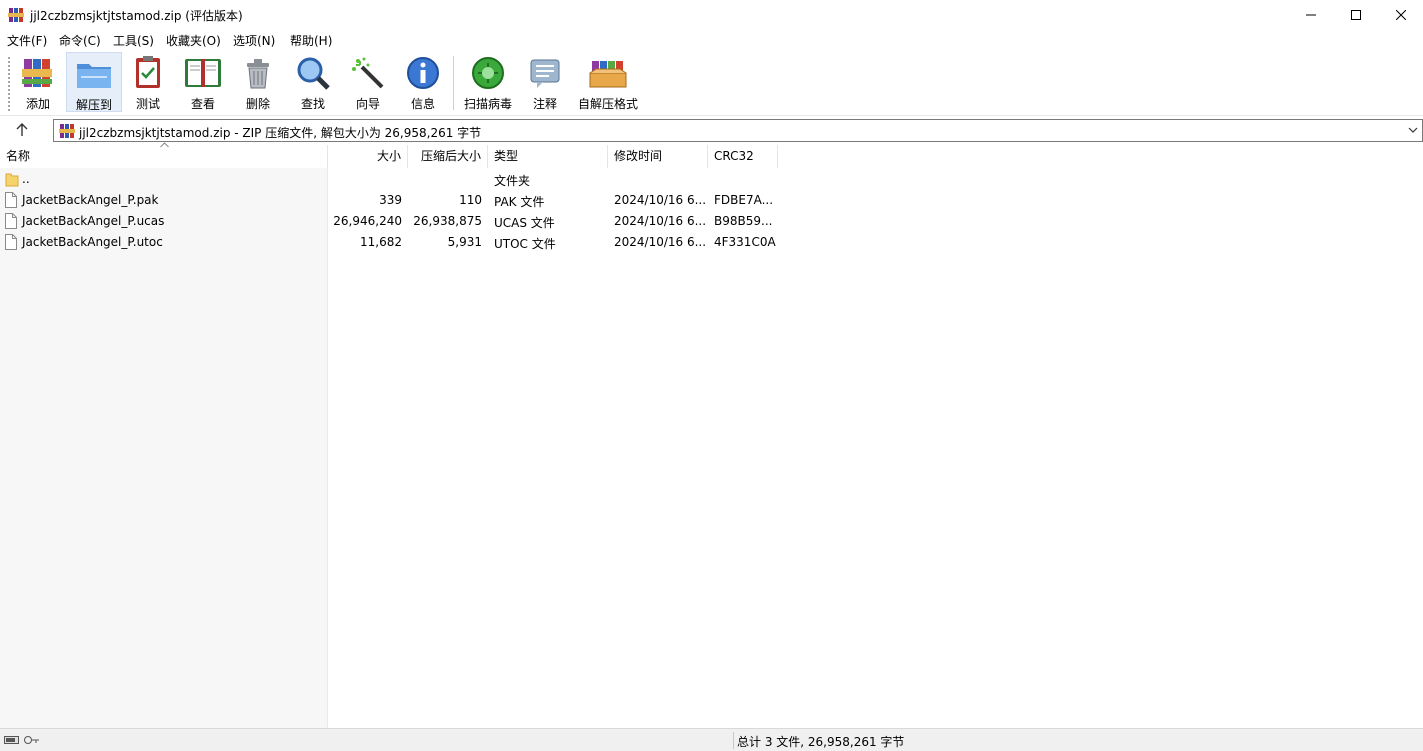 This screenshot has width=1423, height=751. Describe the element at coordinates (733, 740) in the screenshot. I see `status-separator` at that location.